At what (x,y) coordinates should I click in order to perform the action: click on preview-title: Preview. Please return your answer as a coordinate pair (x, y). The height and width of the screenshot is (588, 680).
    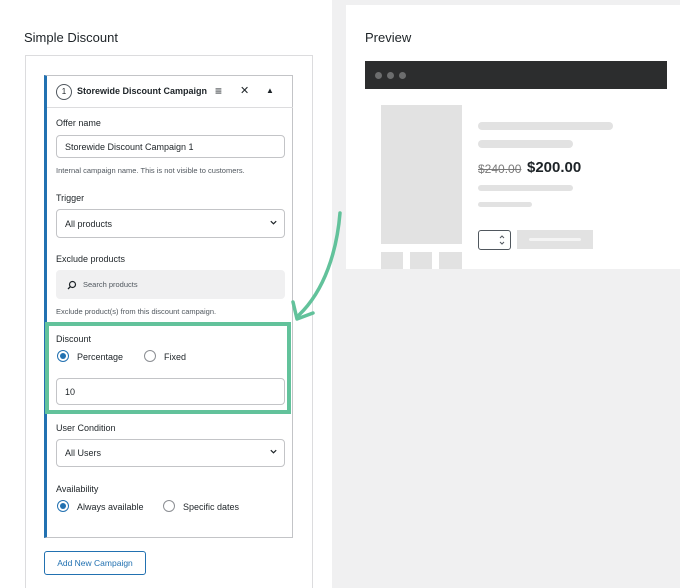
    Looking at the image, I should click on (388, 37).